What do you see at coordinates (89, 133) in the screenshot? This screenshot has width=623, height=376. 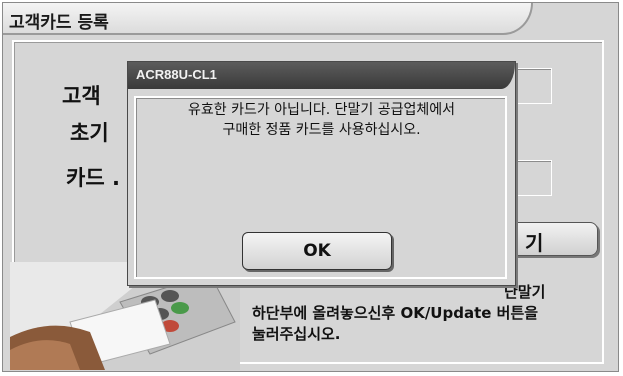 I see `init-label: 초기` at bounding box center [89, 133].